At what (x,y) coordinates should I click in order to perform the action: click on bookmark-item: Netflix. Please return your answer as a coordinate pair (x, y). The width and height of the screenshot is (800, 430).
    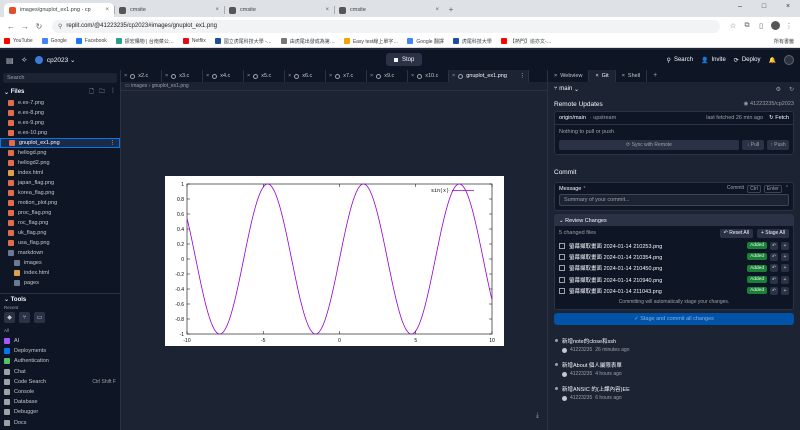
    Looking at the image, I should click on (194, 41).